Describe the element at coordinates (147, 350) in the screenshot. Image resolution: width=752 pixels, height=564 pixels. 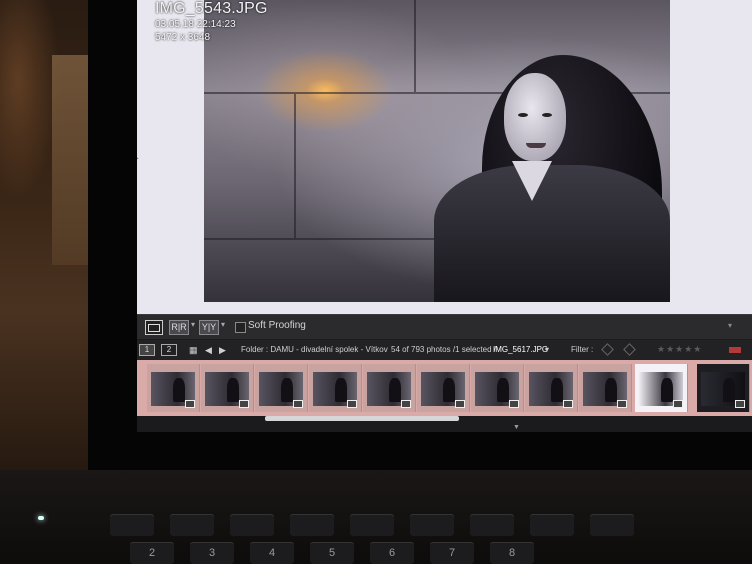
I see `page-1-button: 1` at that location.